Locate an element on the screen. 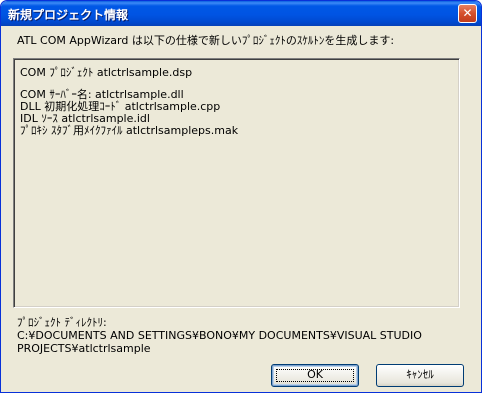  close-icon: ✕ is located at coordinates (467, 13).